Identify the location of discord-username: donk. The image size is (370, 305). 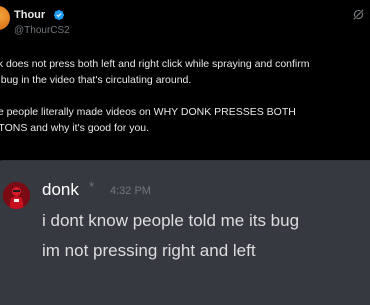
(60, 189).